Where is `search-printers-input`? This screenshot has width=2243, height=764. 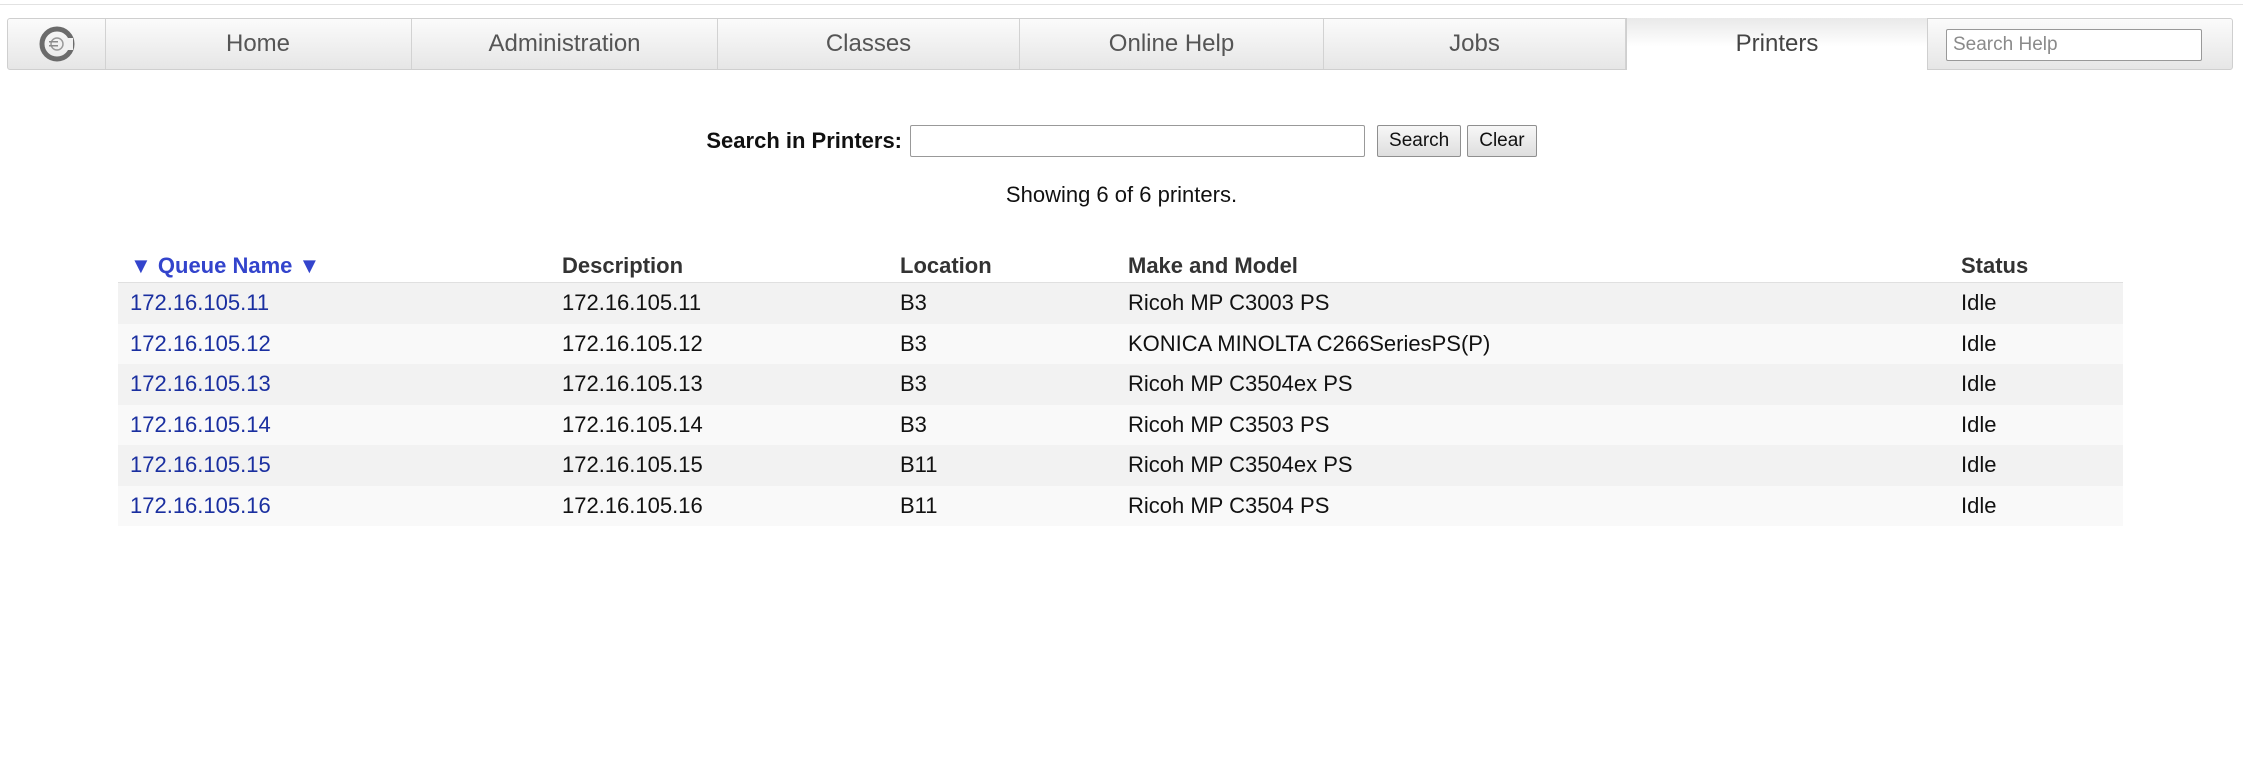
search-printers-input is located at coordinates (1138, 141).